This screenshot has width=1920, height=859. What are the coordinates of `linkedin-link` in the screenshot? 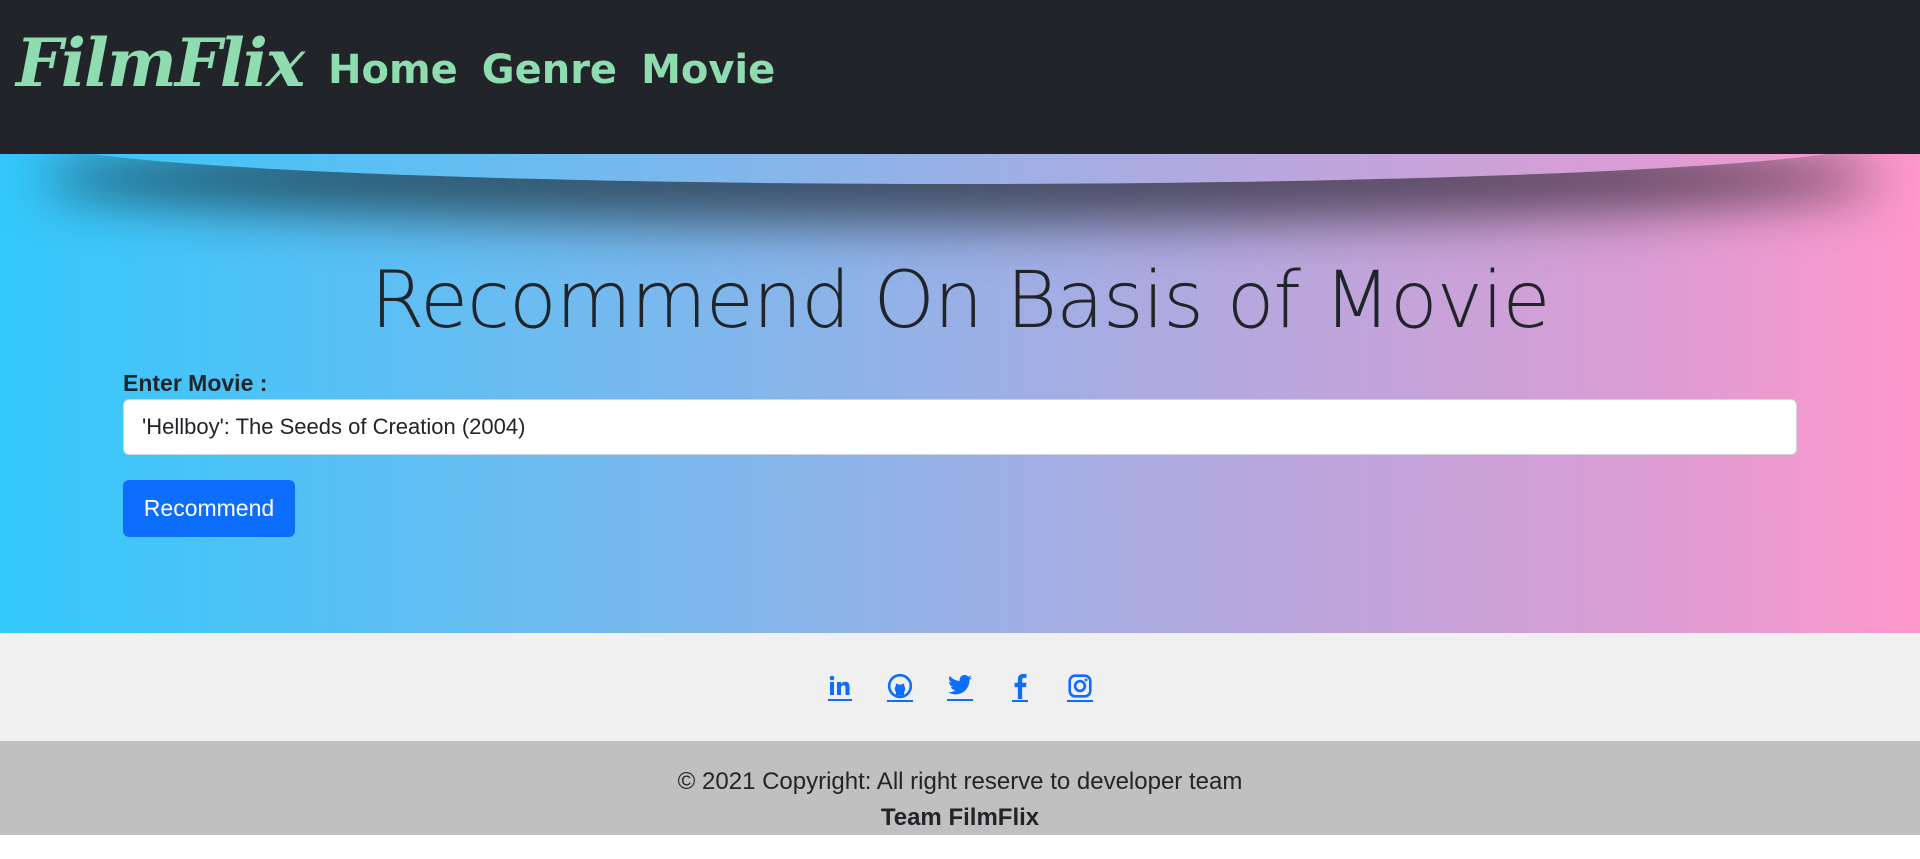 It's located at (840, 687).